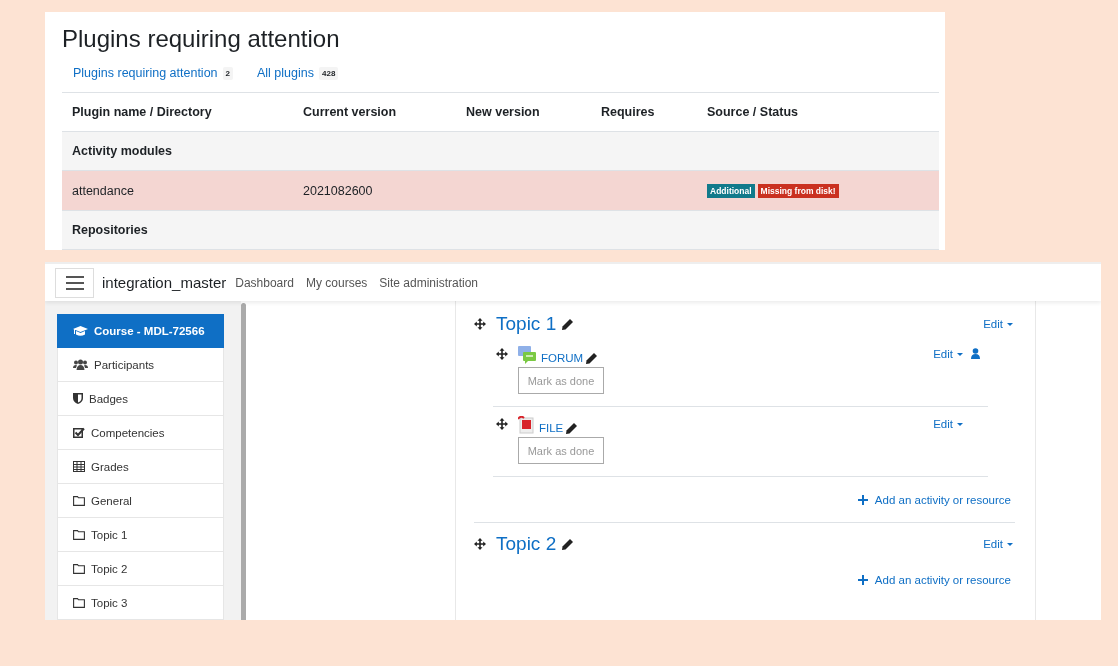  Describe the element at coordinates (818, 112) in the screenshot. I see `column-header: Source / Status` at that location.